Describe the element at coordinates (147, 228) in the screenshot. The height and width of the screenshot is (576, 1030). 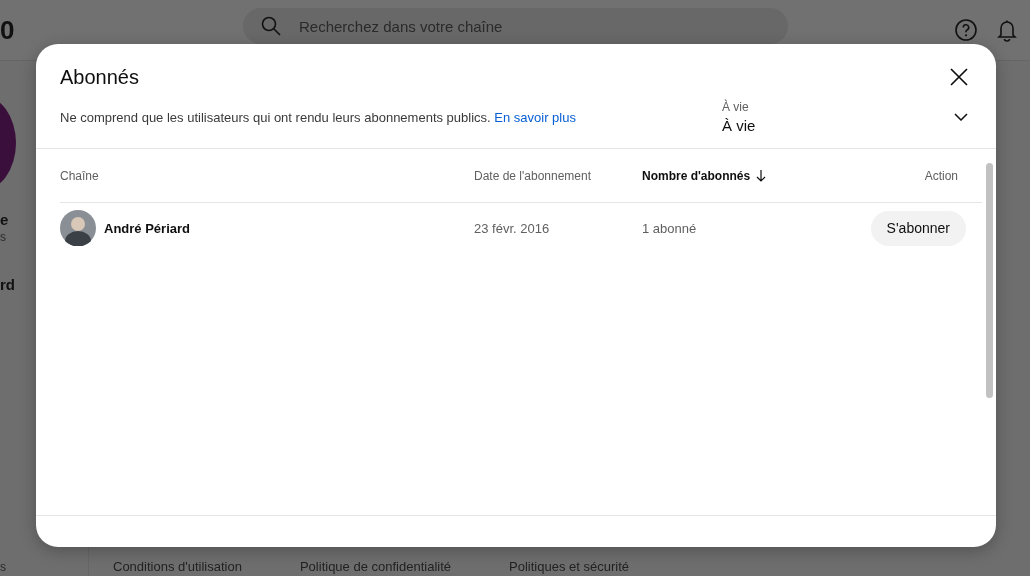
I see `channel-name: André Périard` at that location.